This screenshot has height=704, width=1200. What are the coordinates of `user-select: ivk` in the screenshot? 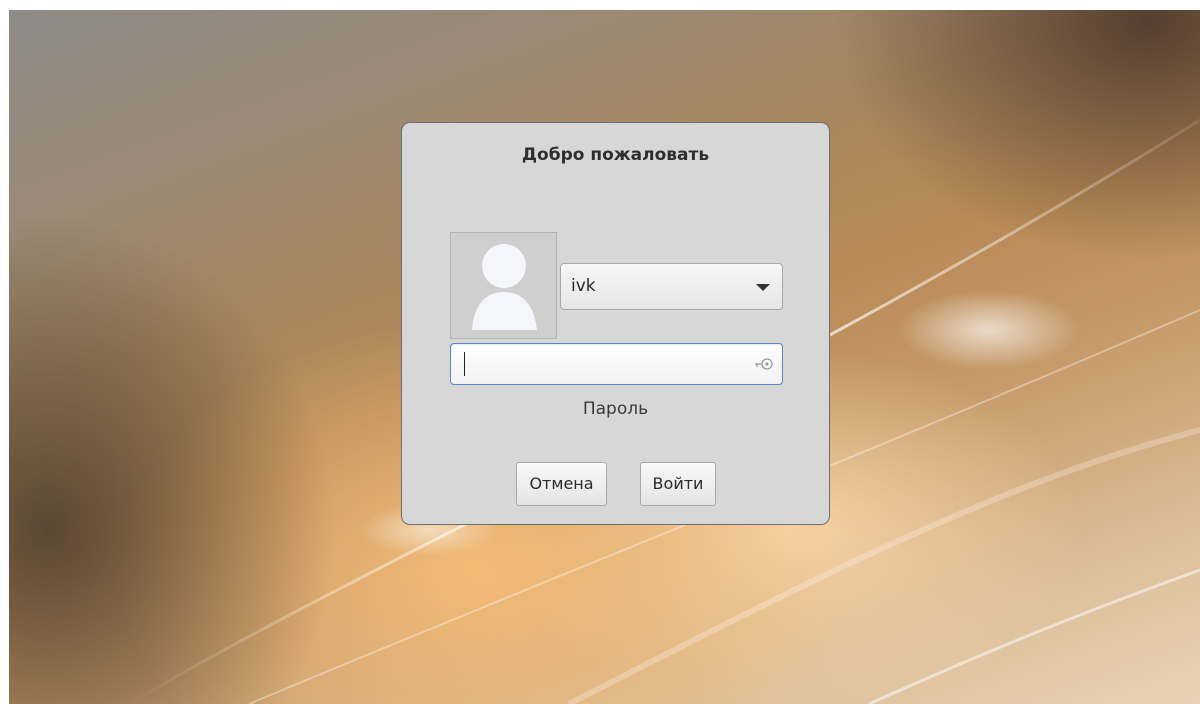 It's located at (671, 286).